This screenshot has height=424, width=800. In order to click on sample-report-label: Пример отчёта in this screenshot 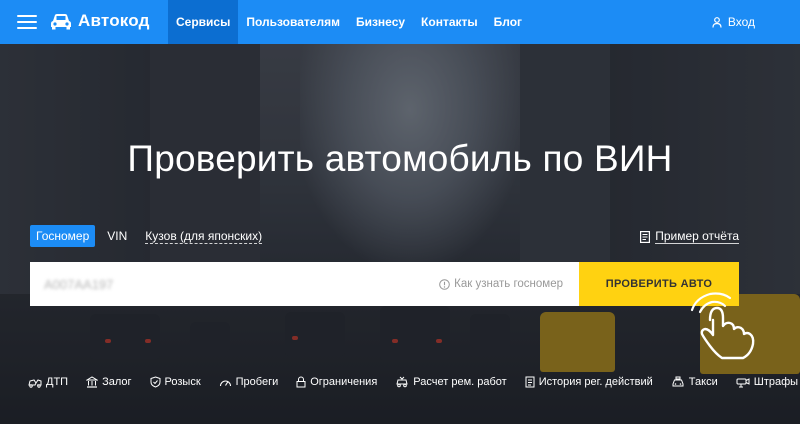, I will do `click(697, 236)`.